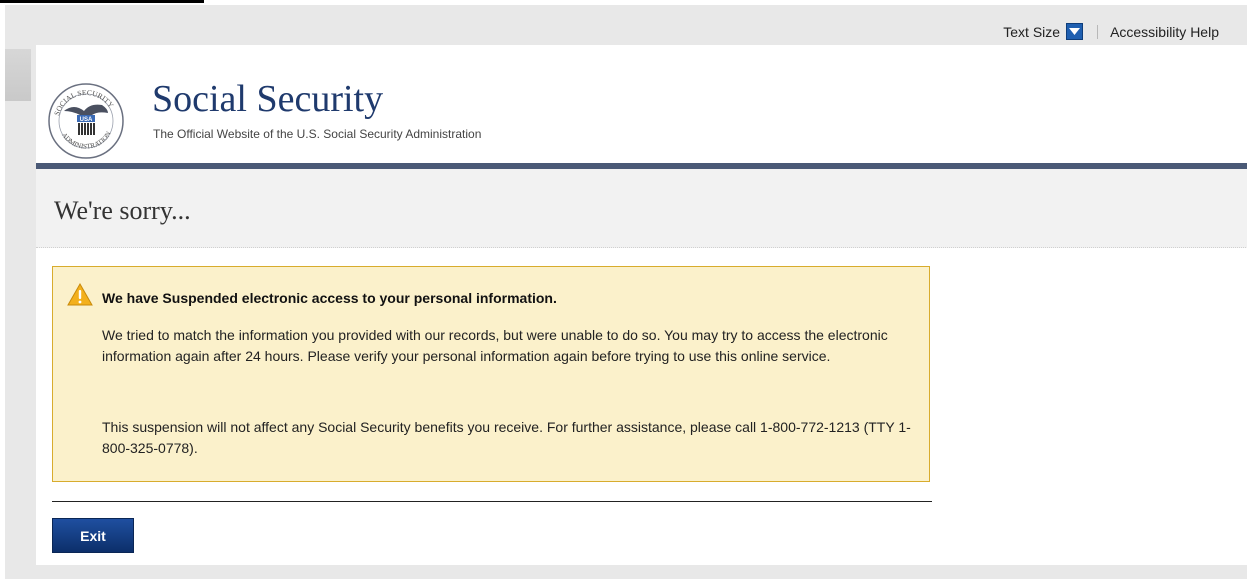 The height and width of the screenshot is (579, 1247). Describe the element at coordinates (492, 501) in the screenshot. I see `content-divider` at that location.